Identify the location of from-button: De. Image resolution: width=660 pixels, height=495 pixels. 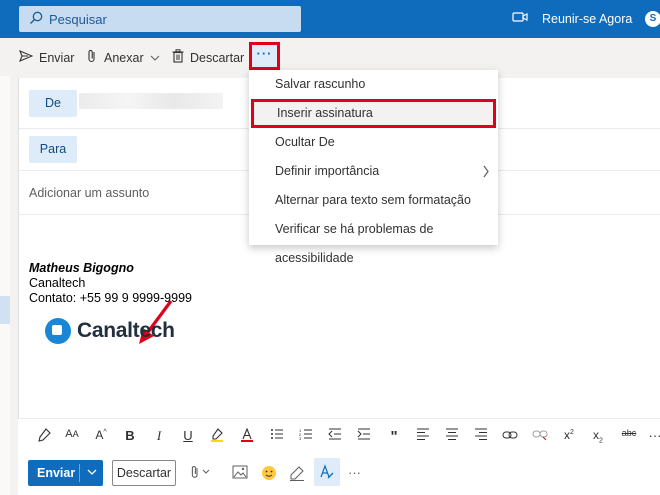
(53, 103).